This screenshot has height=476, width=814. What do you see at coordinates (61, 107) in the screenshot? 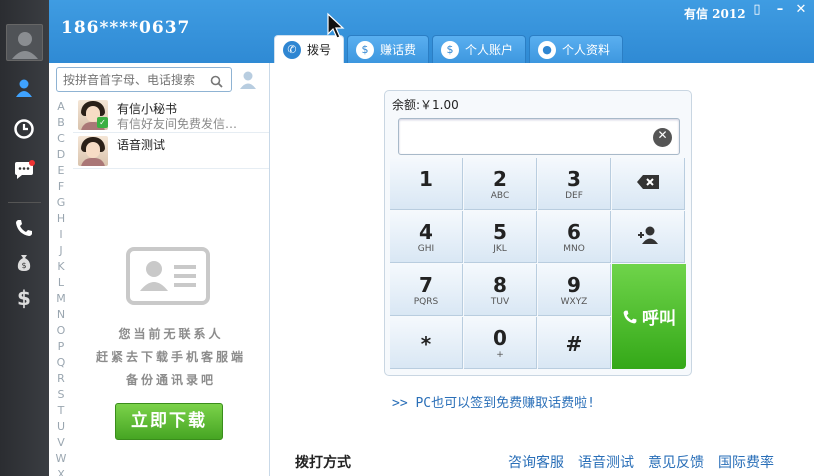
I see `alphabet-letter: A` at bounding box center [61, 107].